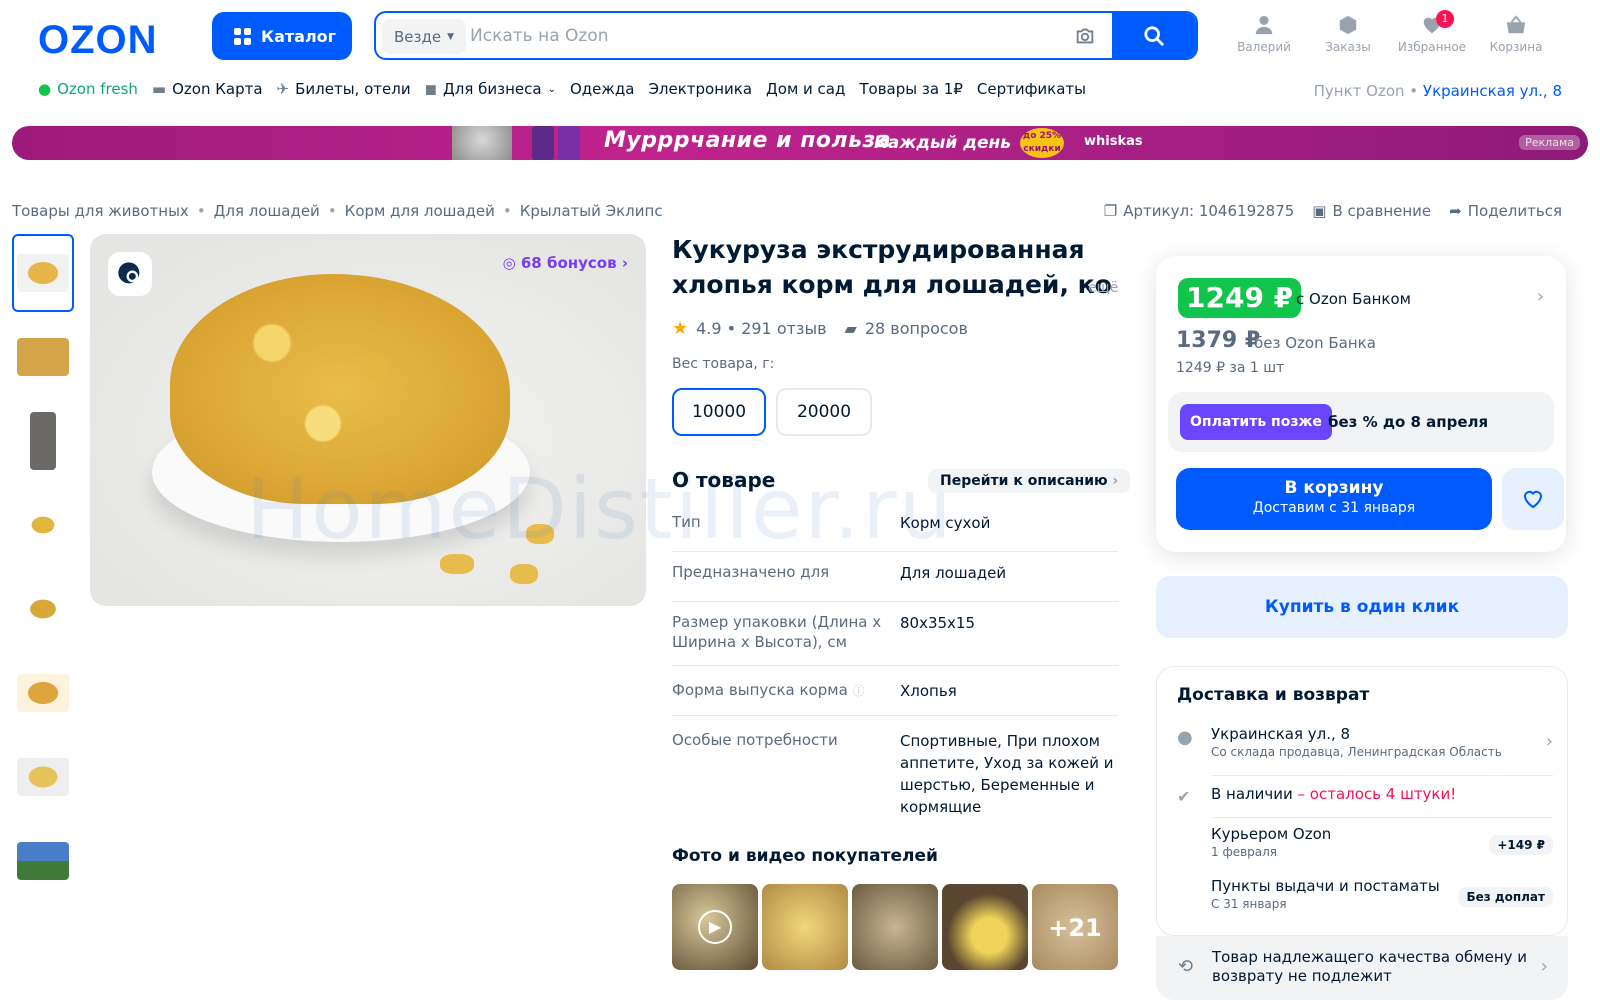 The width and height of the screenshot is (1600, 1000). What do you see at coordinates (1365, 797) in the screenshot?
I see `stock-row: ✔ В наличии – осталось 4 штуки!` at bounding box center [1365, 797].